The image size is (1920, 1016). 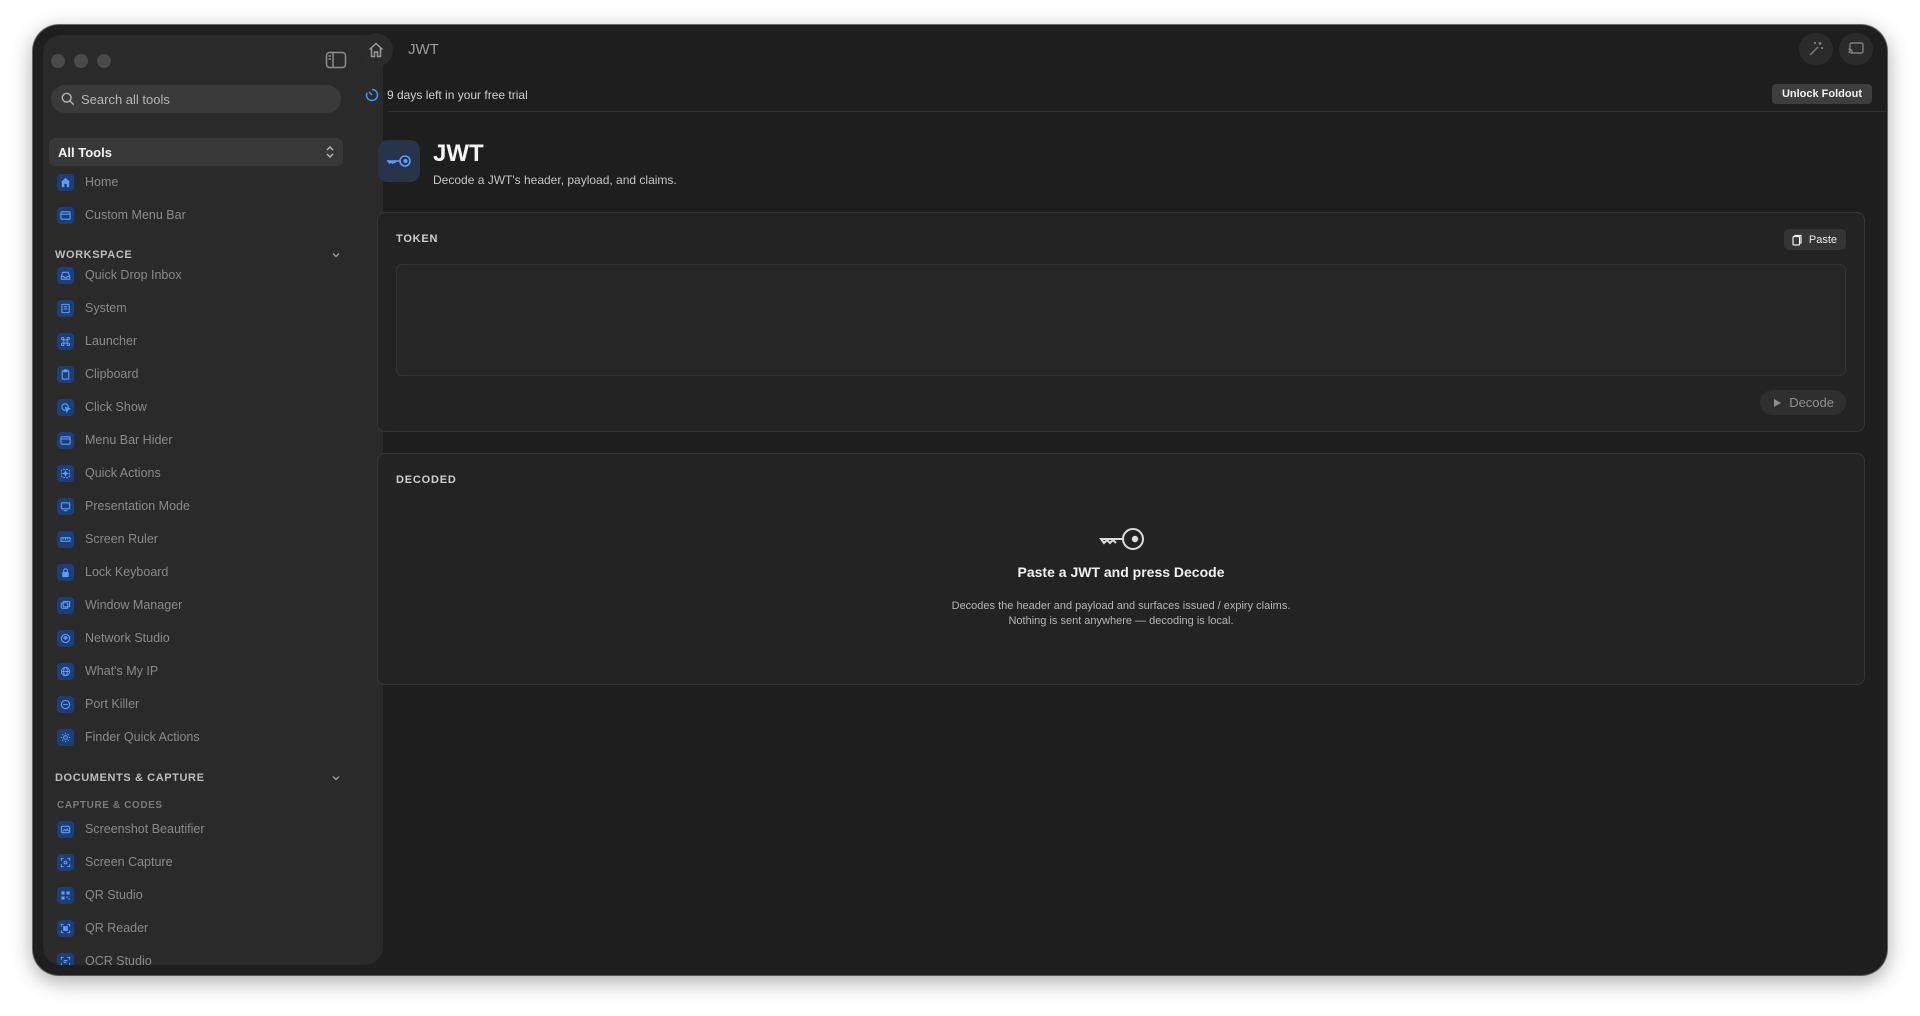 What do you see at coordinates (1821, 94) in the screenshot?
I see `unlock-button: Unlock Foldout` at bounding box center [1821, 94].